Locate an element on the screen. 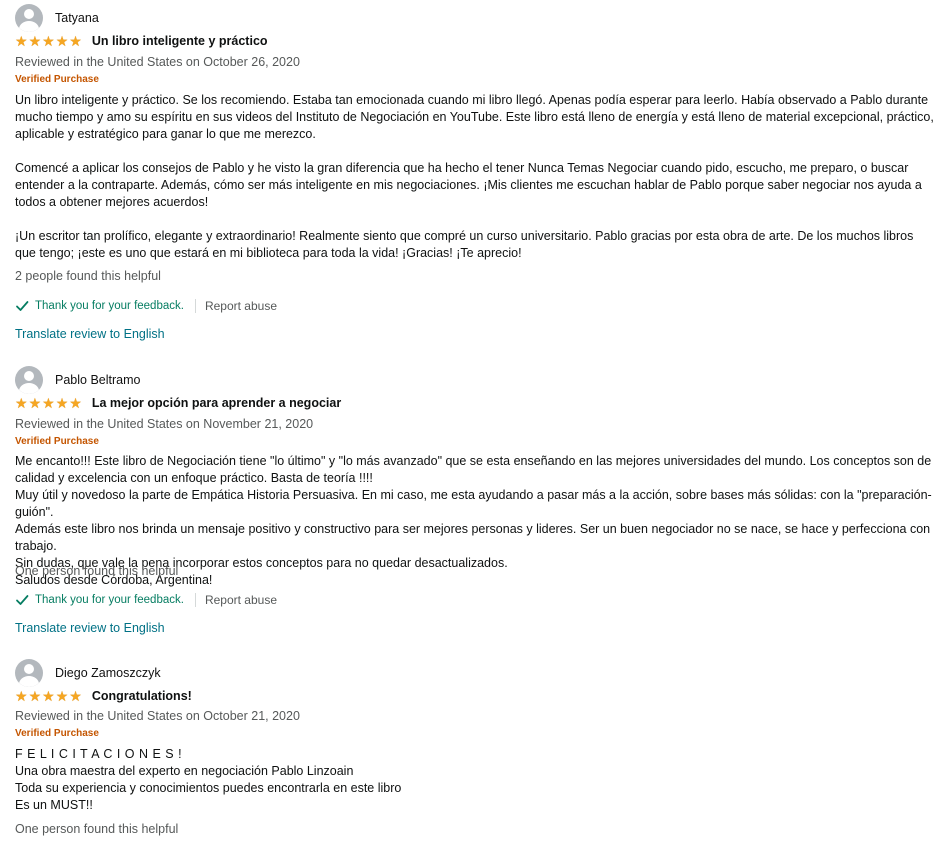 The height and width of the screenshot is (843, 952). review-line: F E L I C I T A C I O N E S ! is located at coordinates (99, 754).